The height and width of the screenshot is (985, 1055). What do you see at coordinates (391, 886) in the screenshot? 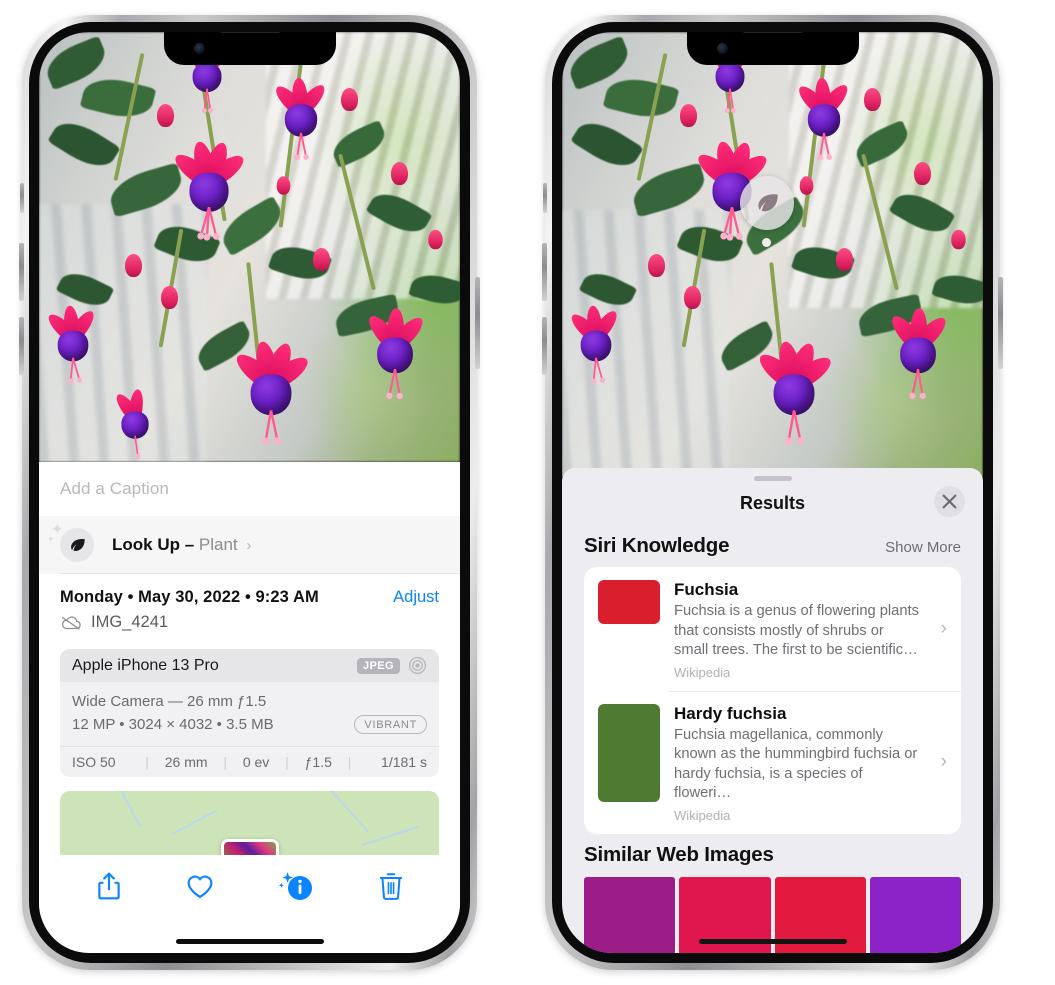
I see `delete-button` at bounding box center [391, 886].